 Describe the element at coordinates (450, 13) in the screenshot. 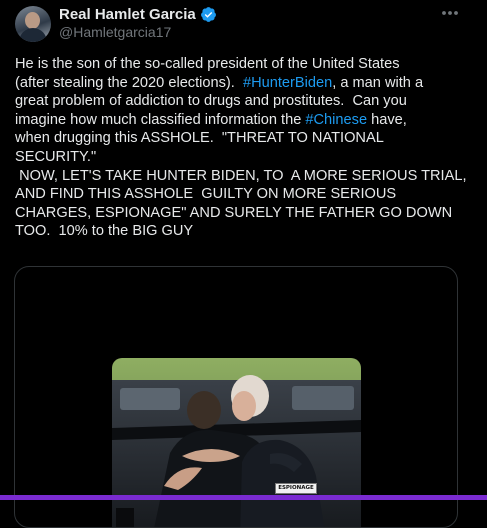

I see `more-horizontal-icon` at that location.